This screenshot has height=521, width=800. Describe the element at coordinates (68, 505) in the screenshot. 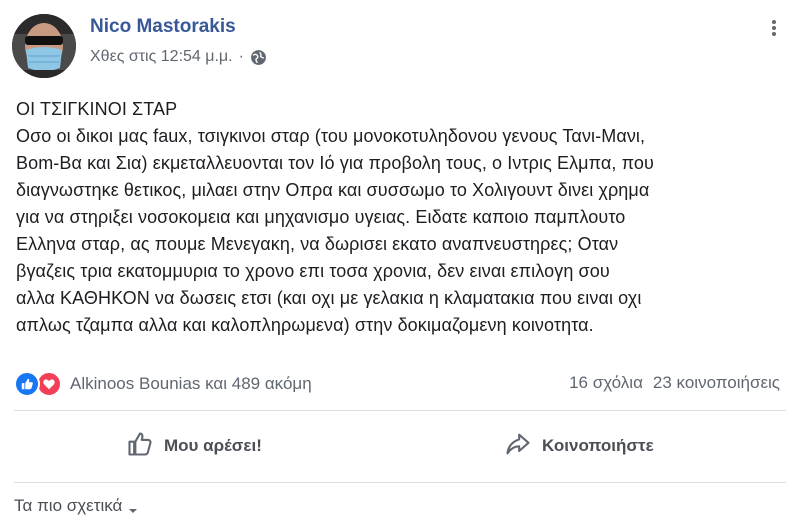

I see `sort-label: Τα πιο σχετικά` at that location.